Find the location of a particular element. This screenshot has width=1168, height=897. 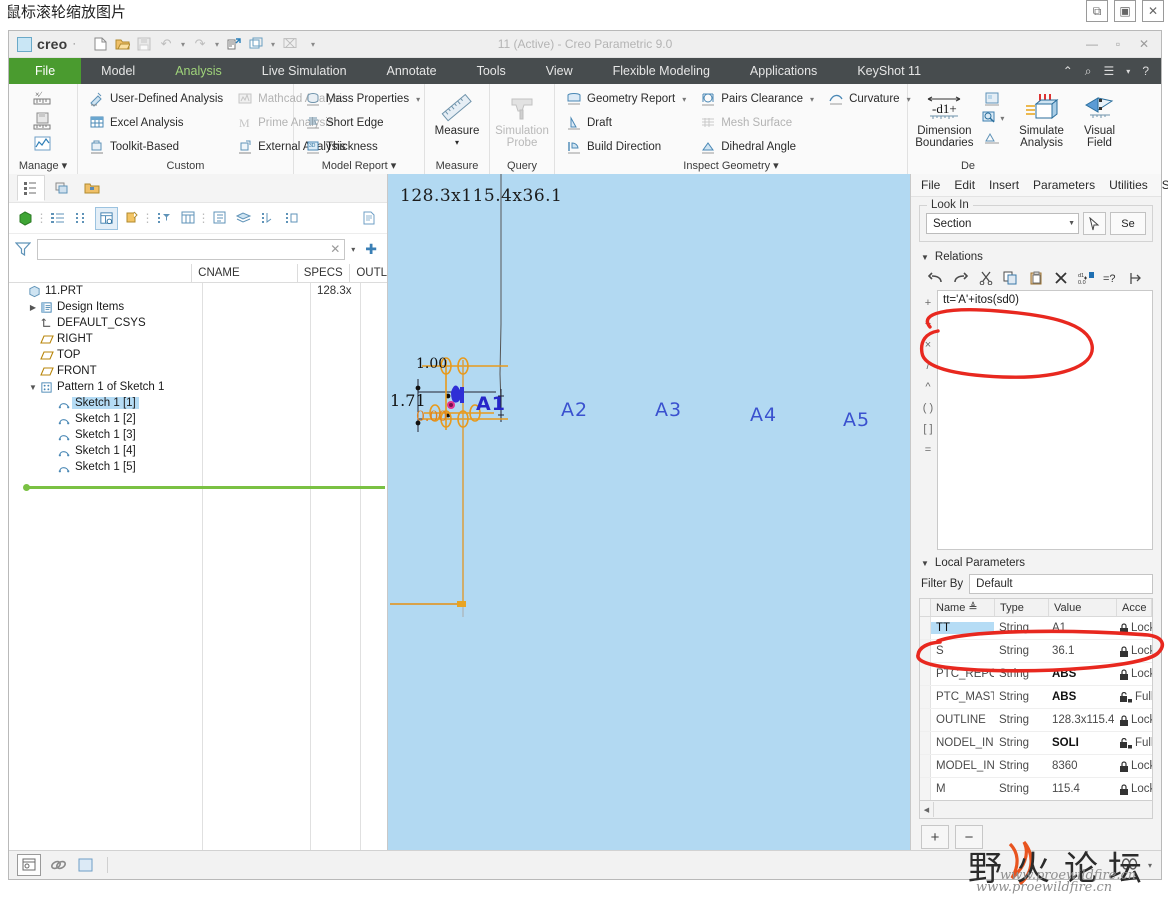

select-button: Se is located at coordinates (1128, 223).